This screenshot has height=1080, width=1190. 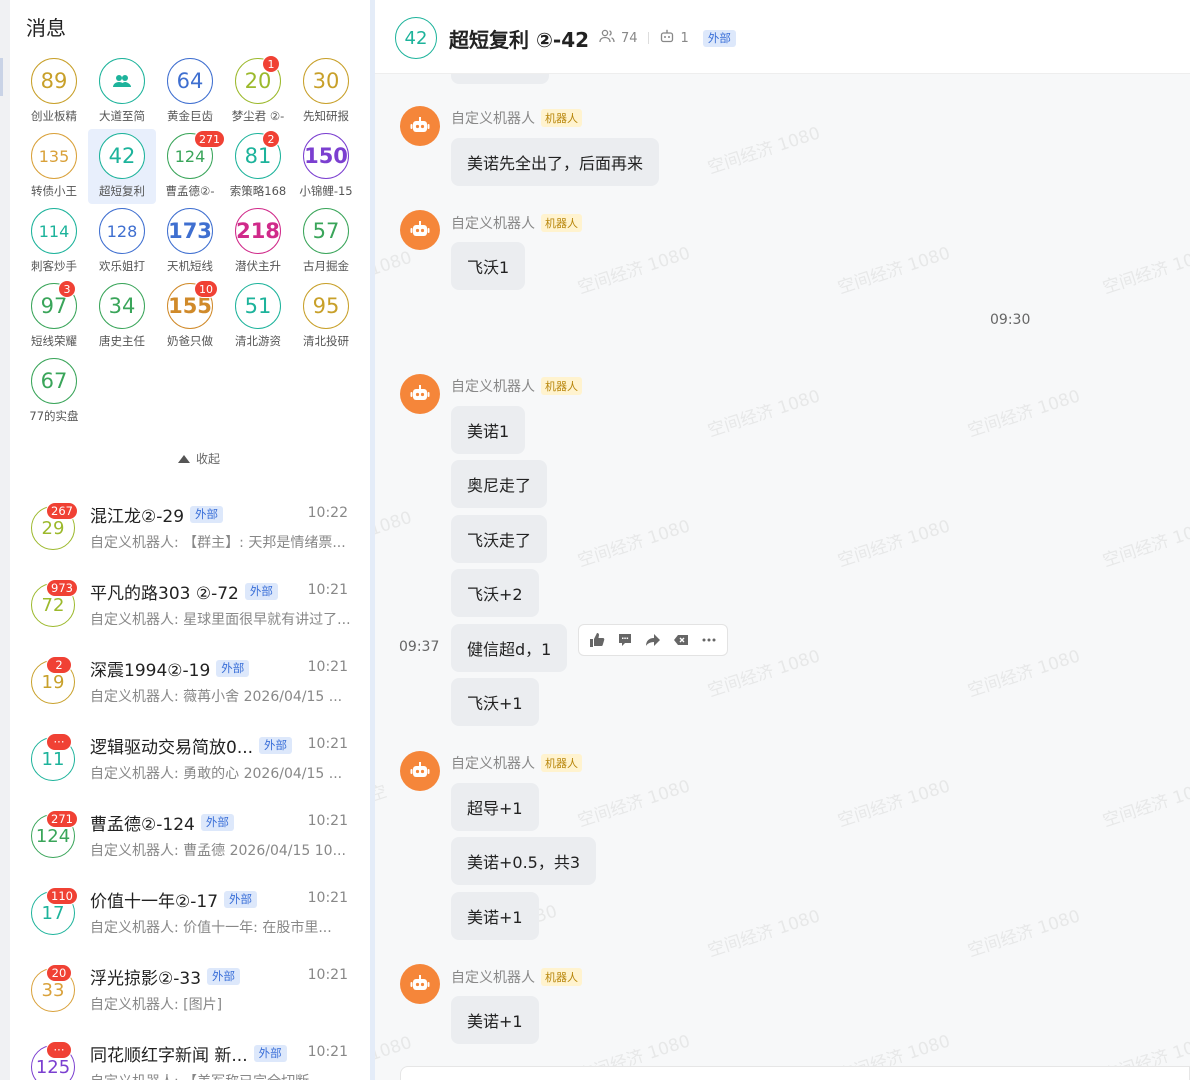 I want to click on pinned-group: 64 黄金巨齿, so click(x=190, y=91).